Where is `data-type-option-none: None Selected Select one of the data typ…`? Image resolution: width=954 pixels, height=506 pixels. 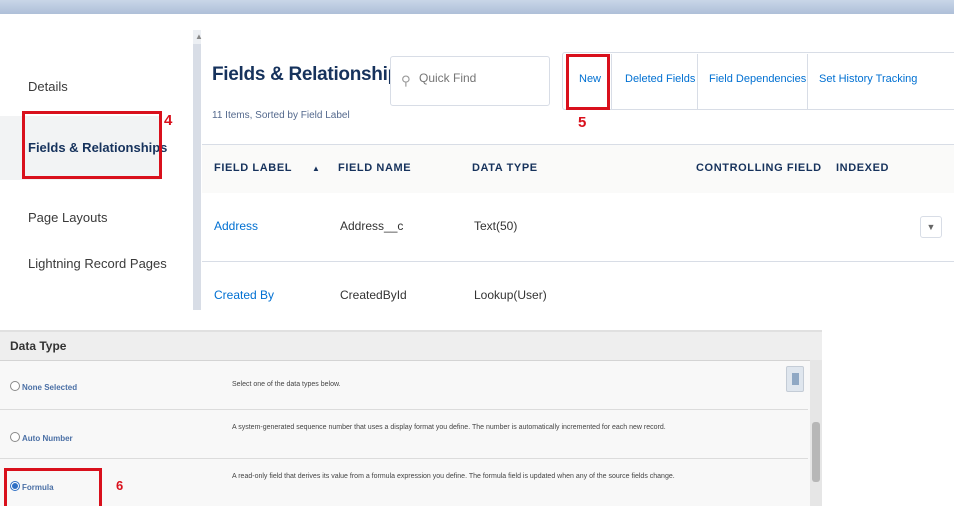
data-type-option-none: None Selected Select one of the data typ… is located at coordinates (404, 385).